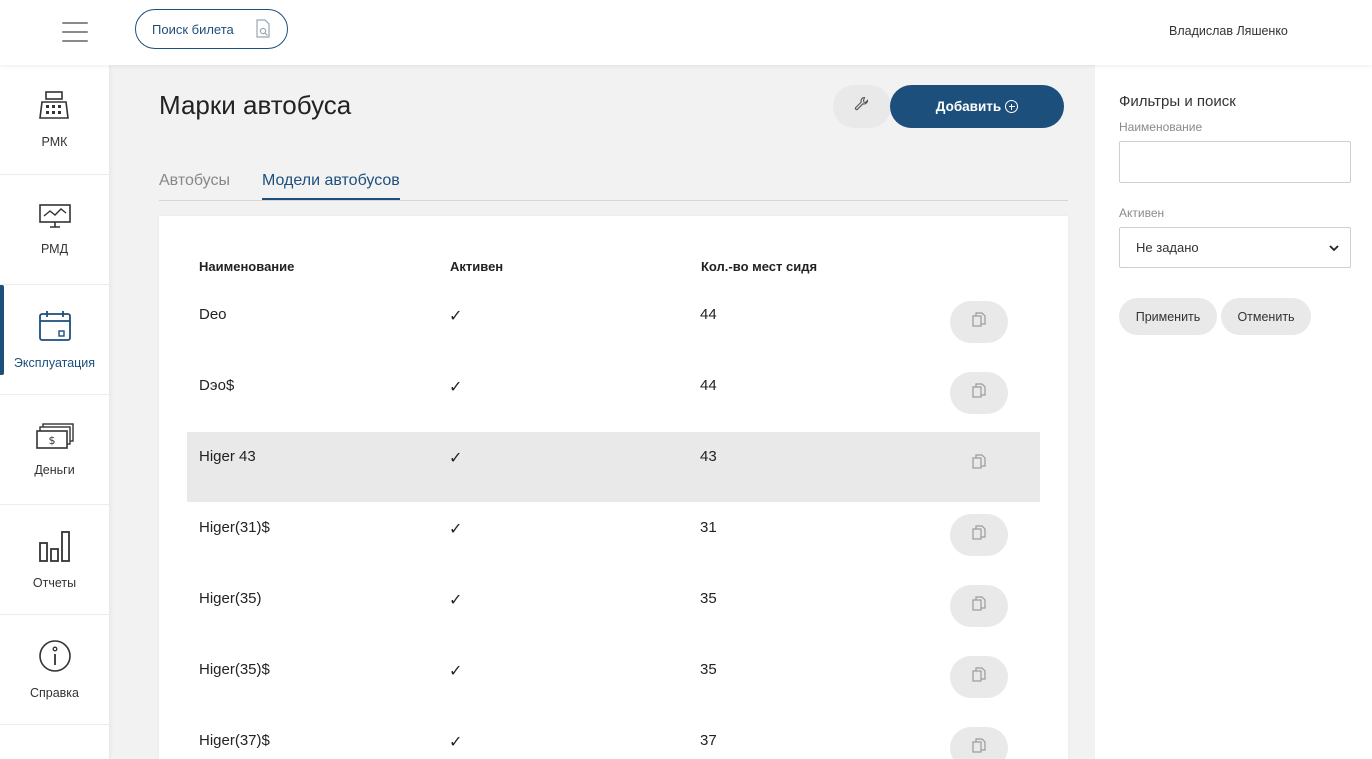 The height and width of the screenshot is (759, 1372). Describe the element at coordinates (686, 32) in the screenshot. I see `top-bar: Поиск билета Владислав Ляшенко` at that location.